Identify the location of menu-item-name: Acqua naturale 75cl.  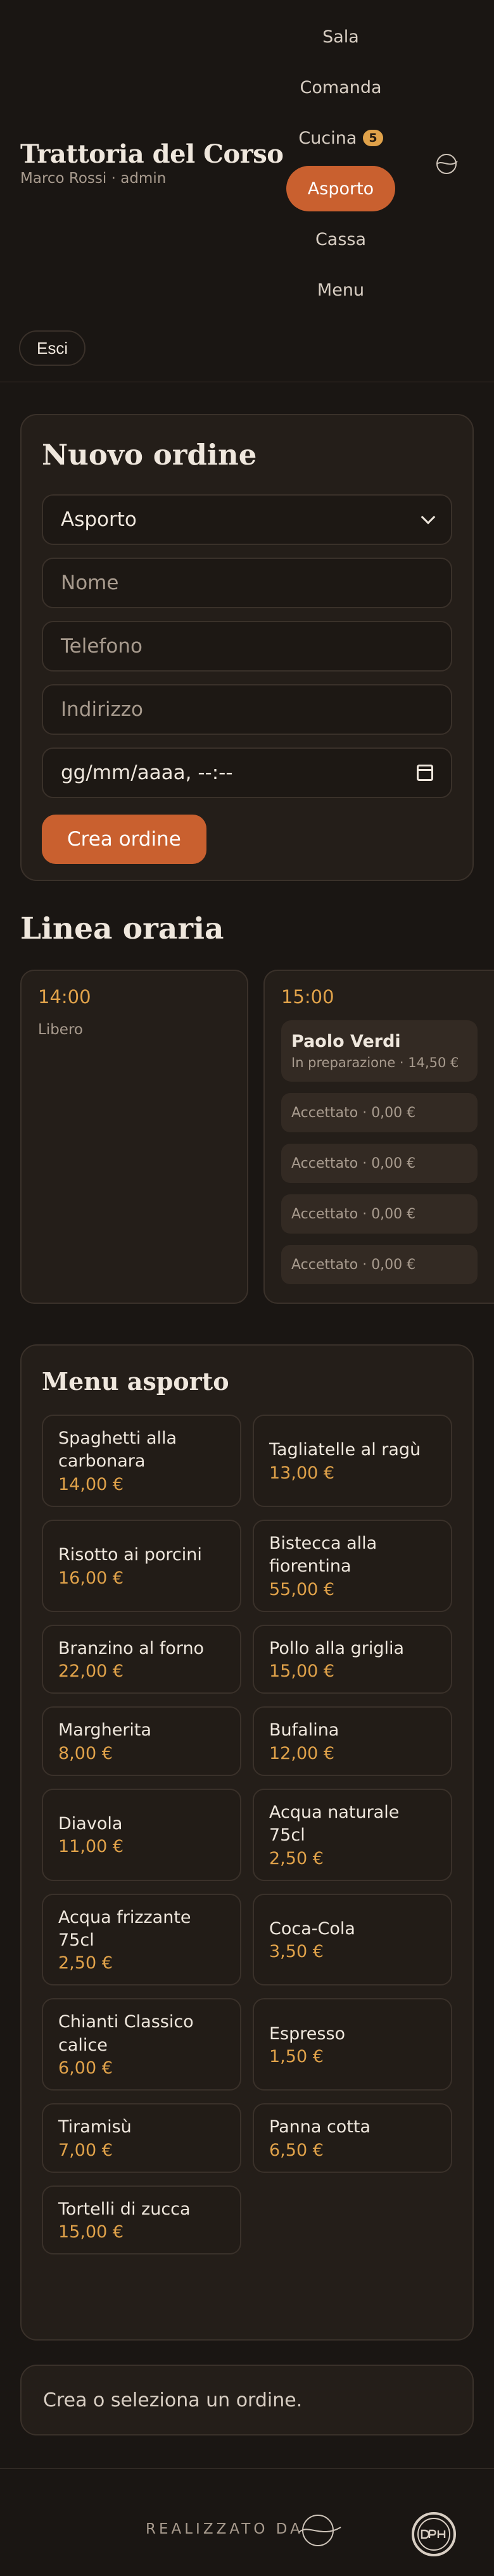
(334, 1824).